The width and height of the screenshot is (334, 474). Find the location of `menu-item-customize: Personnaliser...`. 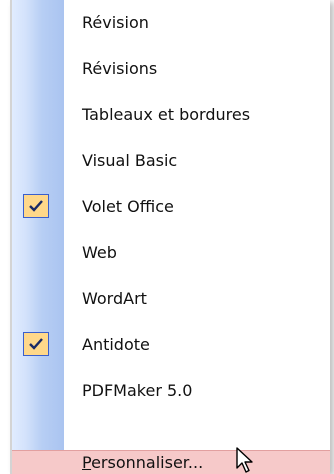

menu-item-customize: Personnaliser... is located at coordinates (171, 462).